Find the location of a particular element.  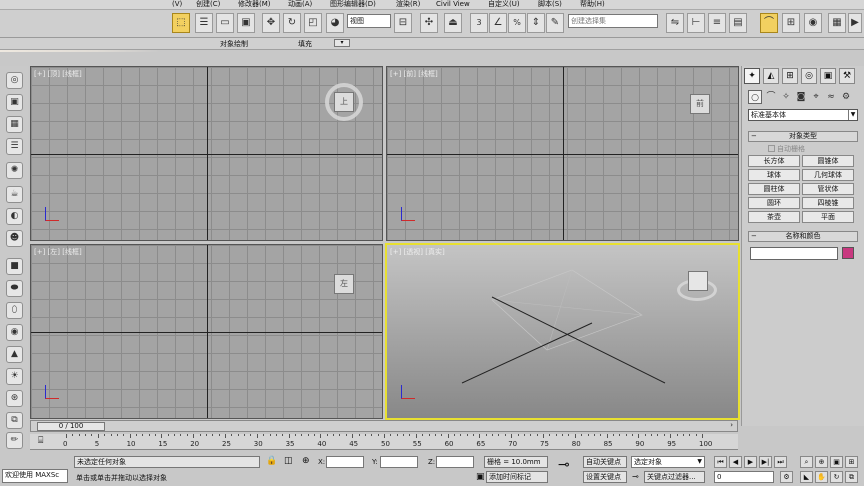

fill-label: 填充 is located at coordinates (305, 44).